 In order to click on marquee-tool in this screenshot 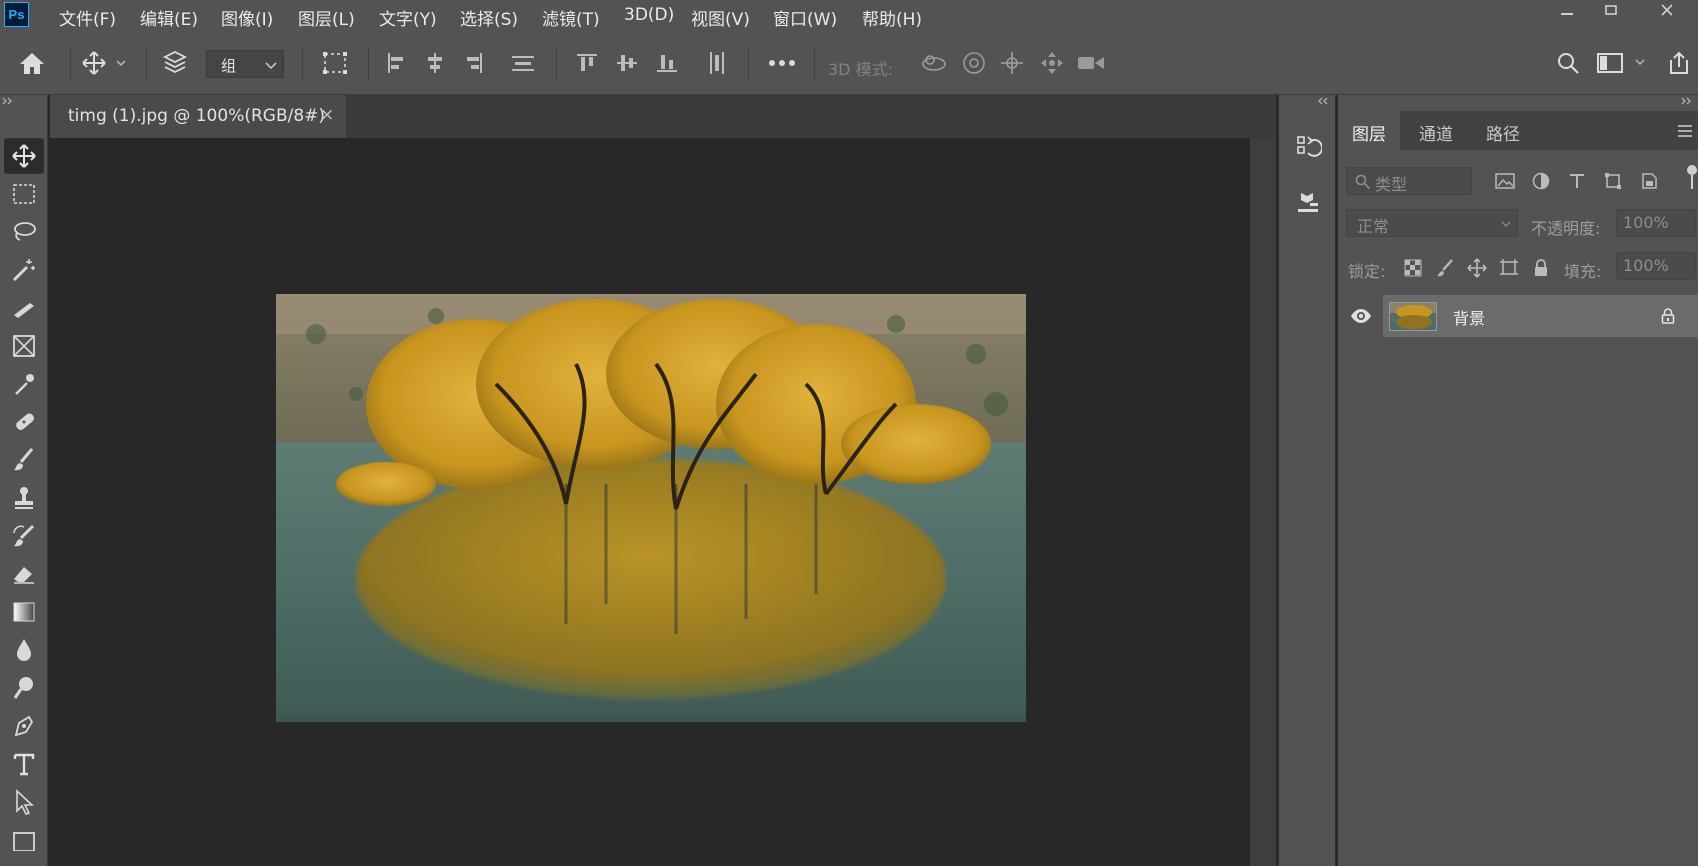, I will do `click(24, 194)`.